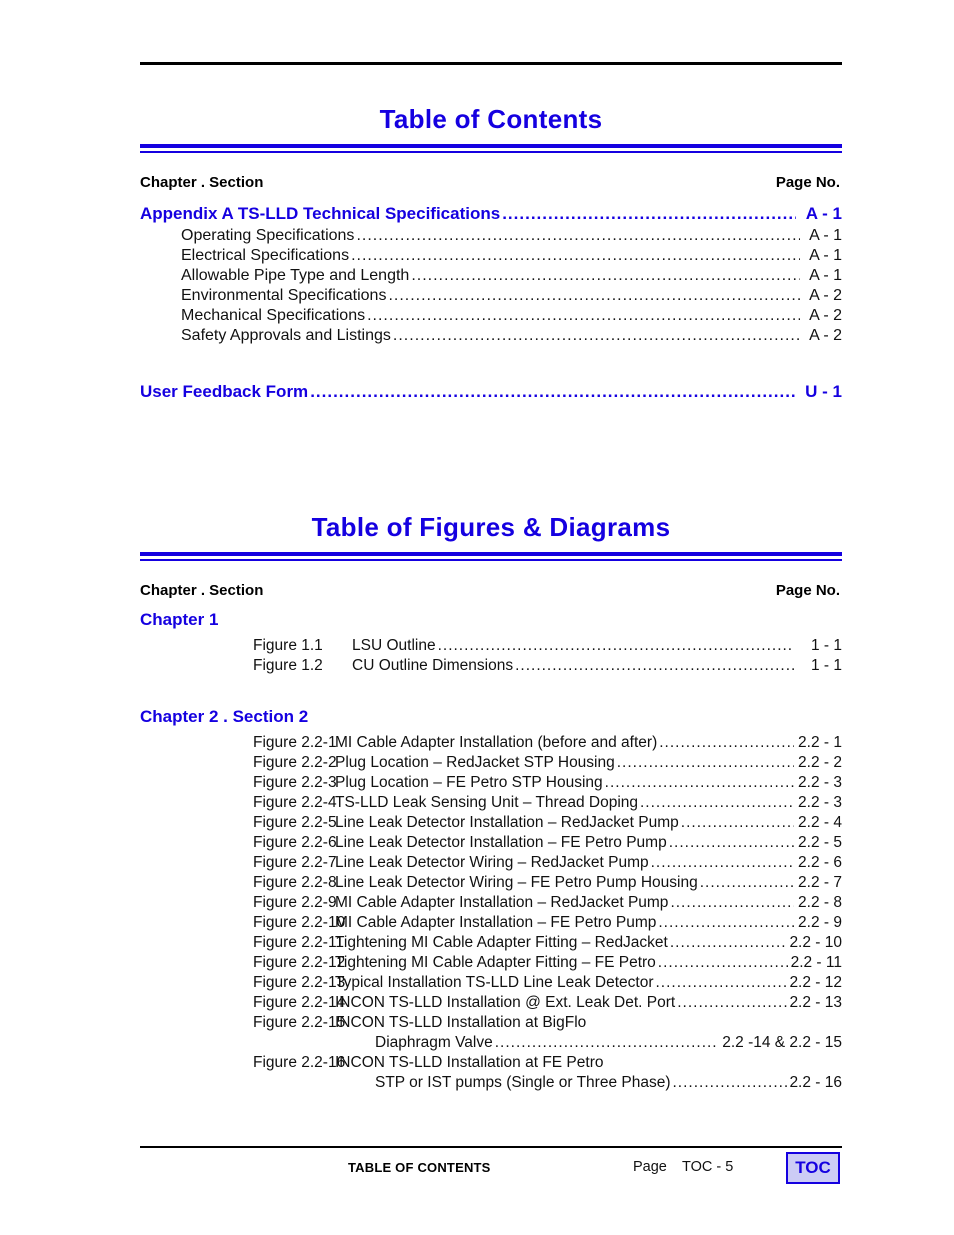 The width and height of the screenshot is (954, 1235). Describe the element at coordinates (820, 902) in the screenshot. I see `figure-page: 2.2 - 8` at that location.